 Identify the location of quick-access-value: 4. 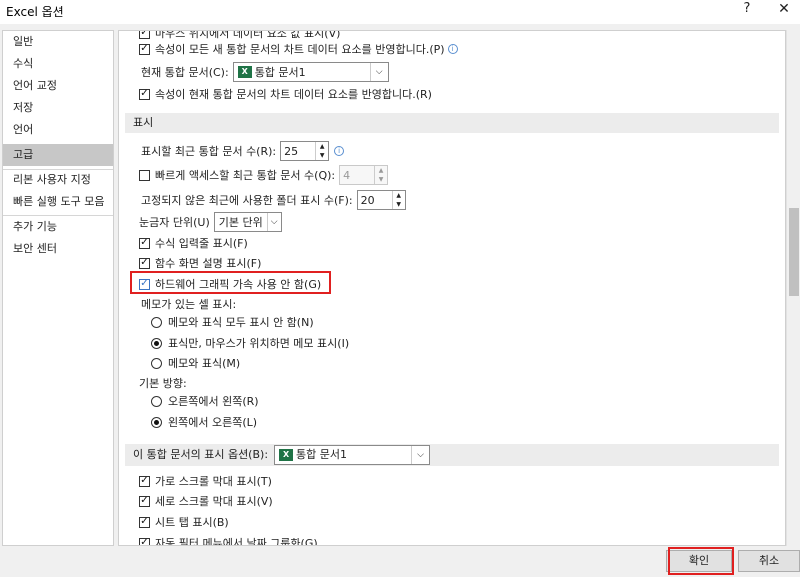
(347, 175).